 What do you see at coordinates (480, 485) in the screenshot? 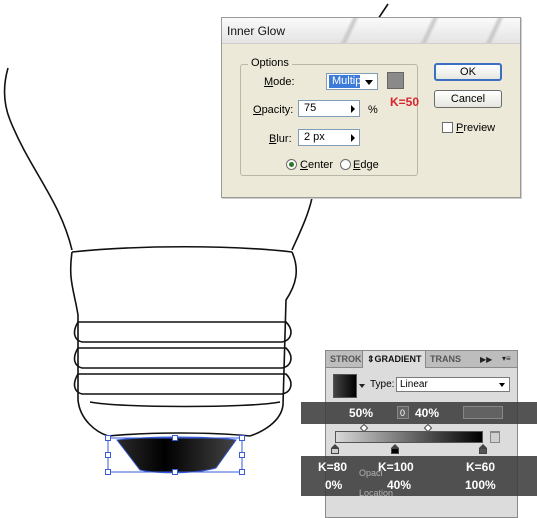
I see `stop-right-percent: 100%` at bounding box center [480, 485].